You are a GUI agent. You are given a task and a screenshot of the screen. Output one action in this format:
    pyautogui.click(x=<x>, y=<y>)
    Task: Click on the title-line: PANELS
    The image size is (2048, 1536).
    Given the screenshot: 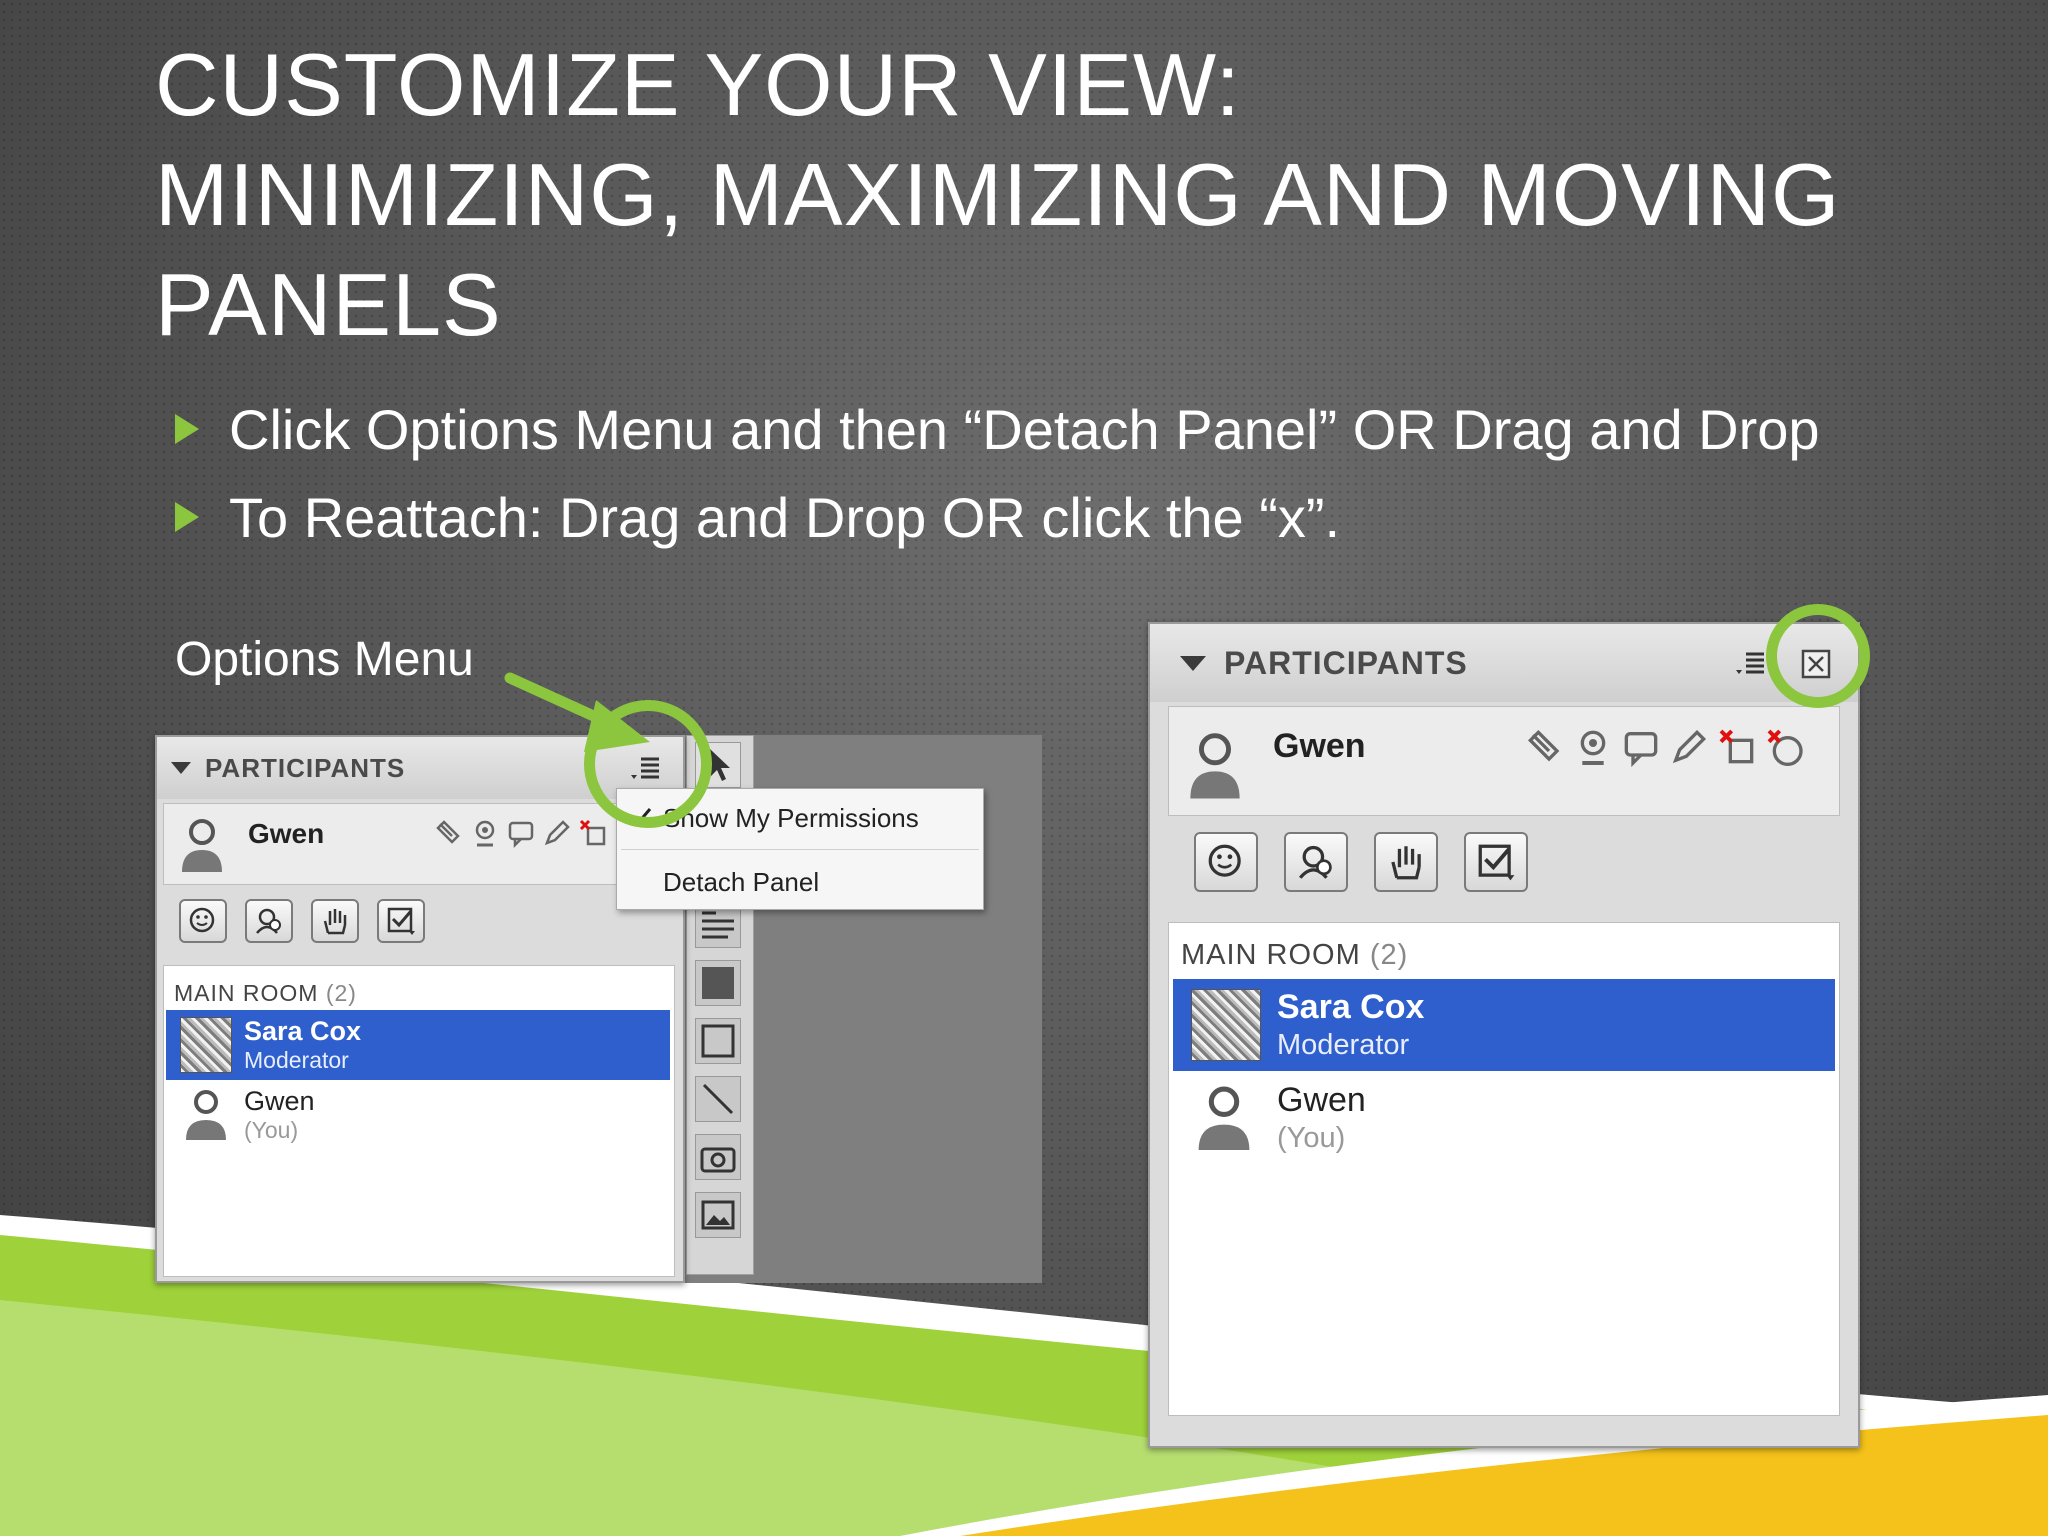 What is the action you would take?
    pyautogui.click(x=328, y=304)
    